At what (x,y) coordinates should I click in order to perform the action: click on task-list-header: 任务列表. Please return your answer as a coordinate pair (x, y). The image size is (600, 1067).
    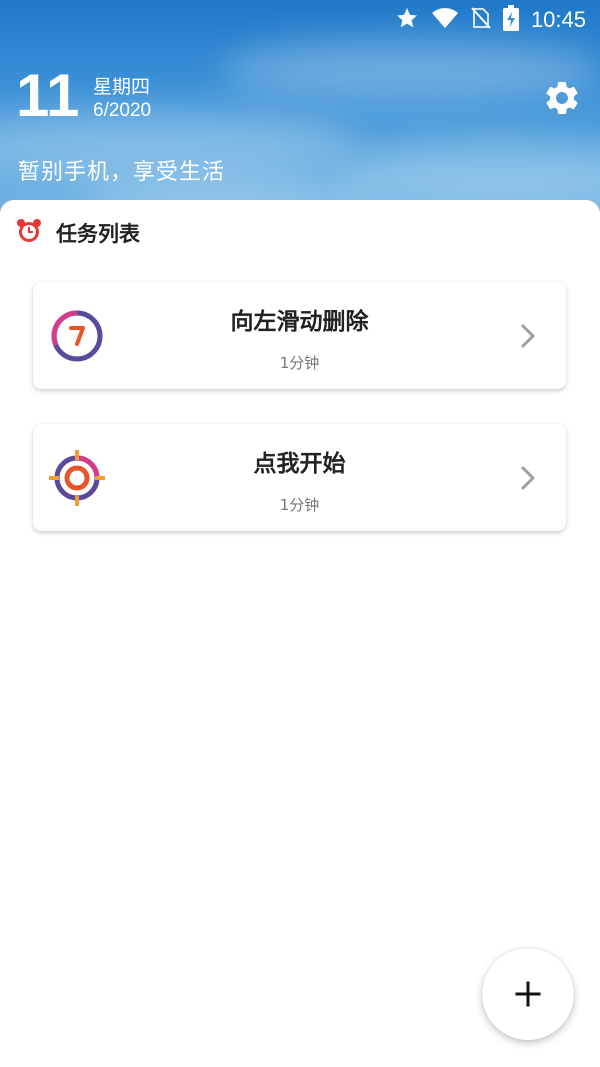
    Looking at the image, I should click on (78, 233).